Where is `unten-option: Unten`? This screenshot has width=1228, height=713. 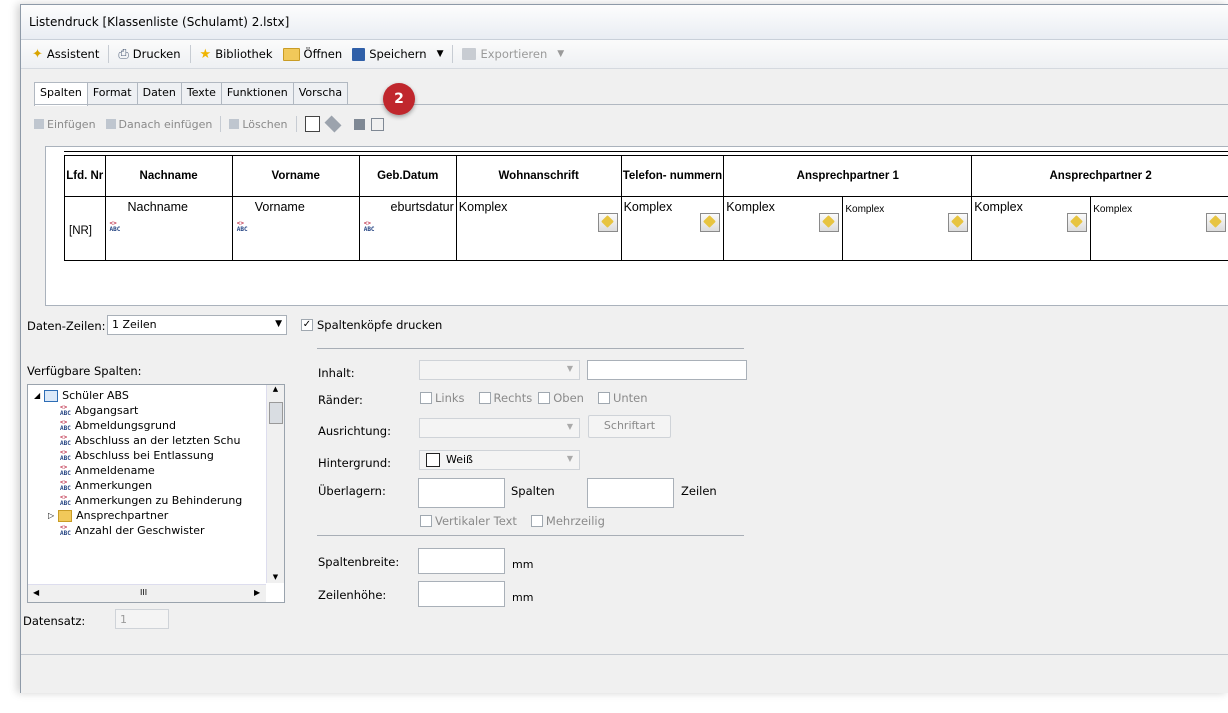
unten-option: Unten is located at coordinates (622, 398).